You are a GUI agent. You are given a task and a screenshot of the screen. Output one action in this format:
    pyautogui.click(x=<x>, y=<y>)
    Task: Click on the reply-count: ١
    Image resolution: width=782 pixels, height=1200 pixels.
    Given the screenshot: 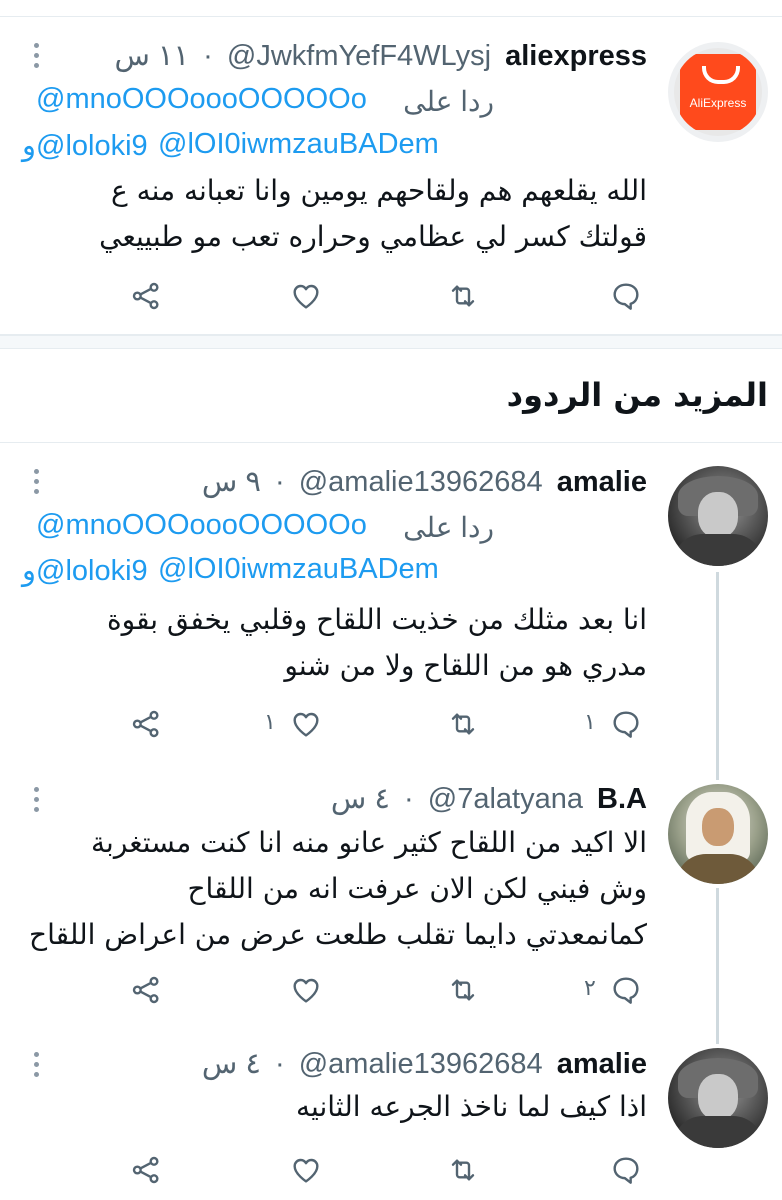 What is the action you would take?
    pyautogui.click(x=590, y=722)
    